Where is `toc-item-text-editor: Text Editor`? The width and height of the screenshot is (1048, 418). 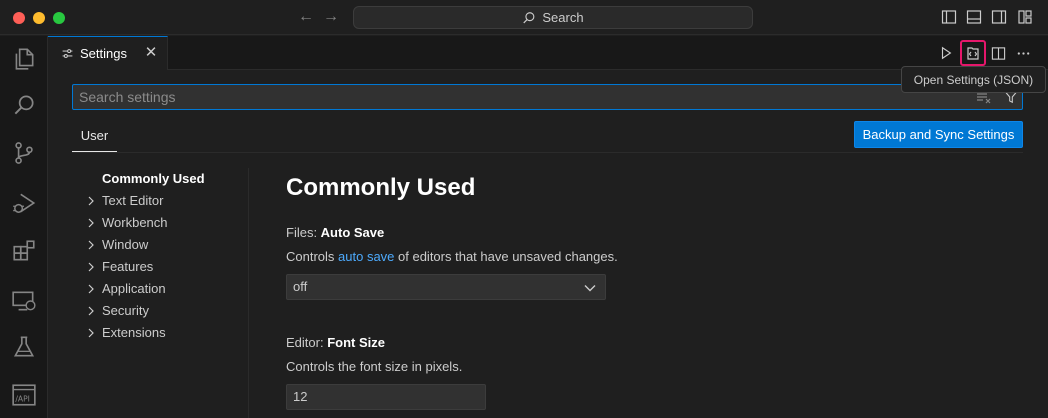
toc-item-text-editor: Text Editor is located at coordinates (160, 201).